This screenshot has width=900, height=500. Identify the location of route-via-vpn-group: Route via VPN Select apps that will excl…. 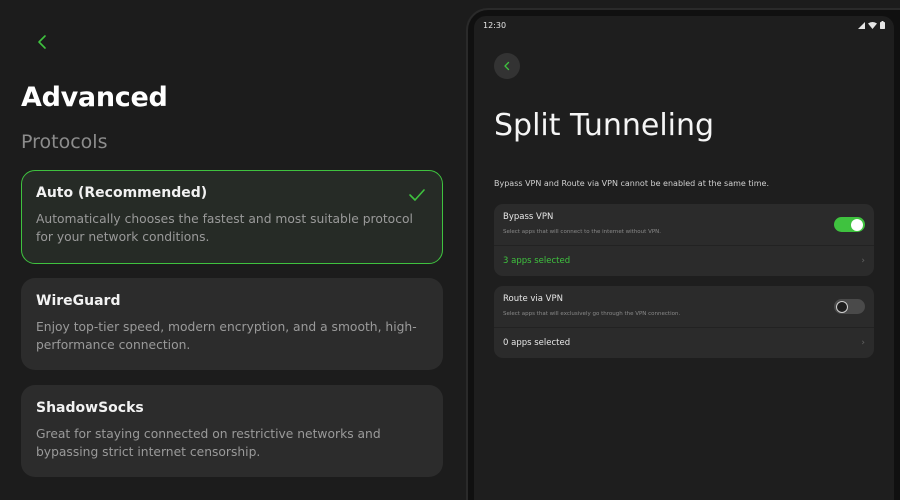
(684, 322).